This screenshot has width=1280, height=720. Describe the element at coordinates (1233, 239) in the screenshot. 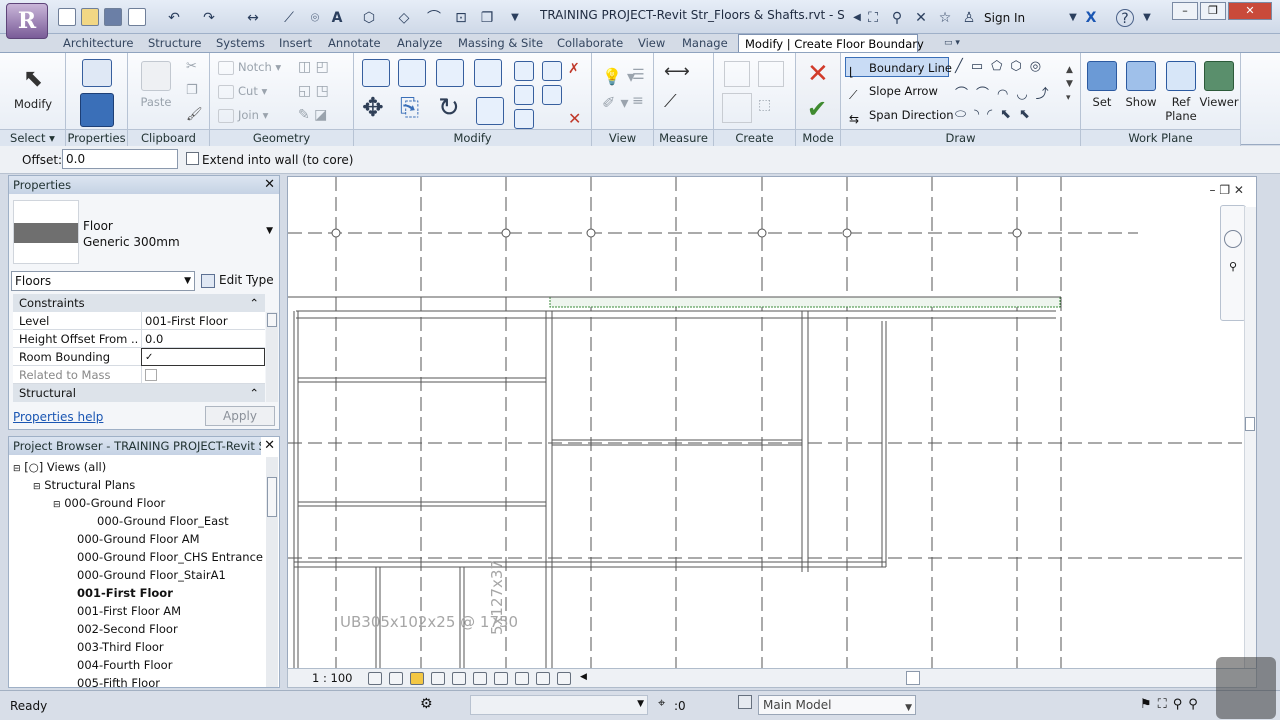

I see `steering-wheel-icon` at that location.